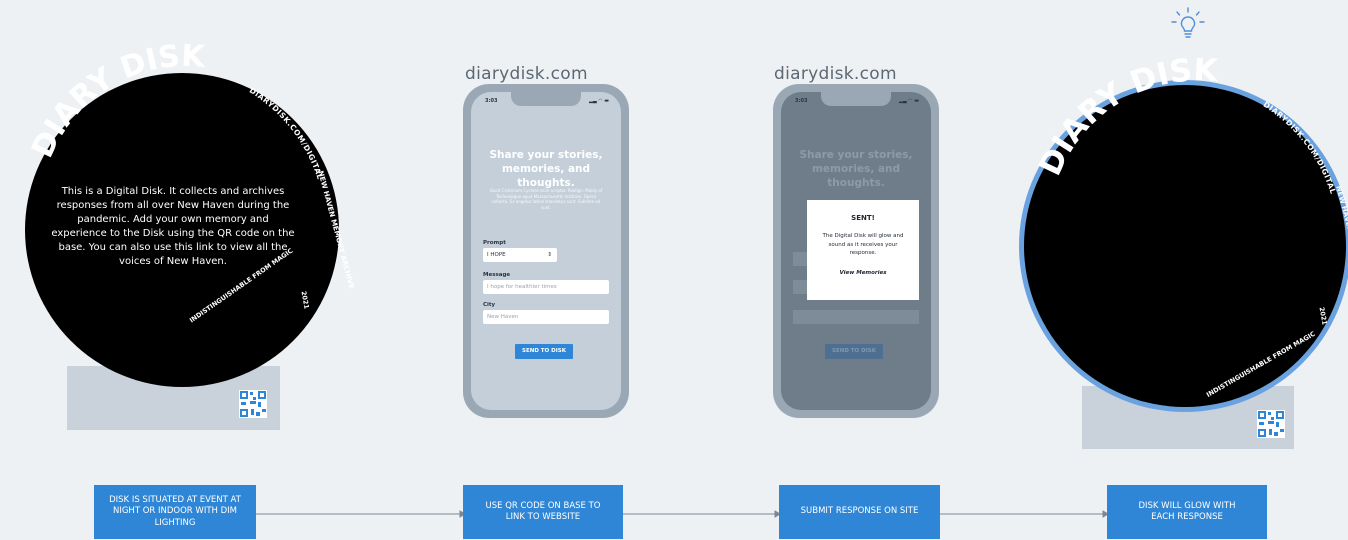 This screenshot has width=1348, height=540. Describe the element at coordinates (544, 351) in the screenshot. I see `send-to-disk-button: SEND TO DISK` at that location.